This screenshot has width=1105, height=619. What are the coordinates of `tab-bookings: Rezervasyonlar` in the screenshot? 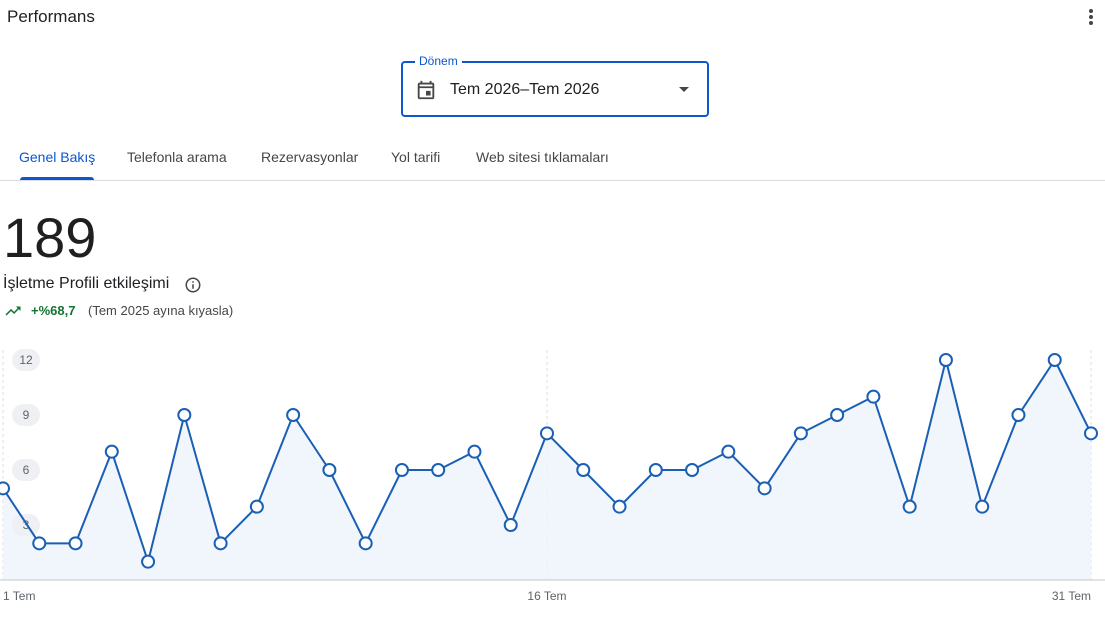 It's located at (309, 157).